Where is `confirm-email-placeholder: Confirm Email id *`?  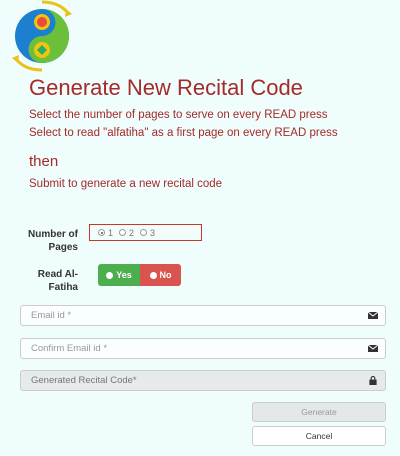
confirm-email-placeholder: Confirm Email id * is located at coordinates (69, 348).